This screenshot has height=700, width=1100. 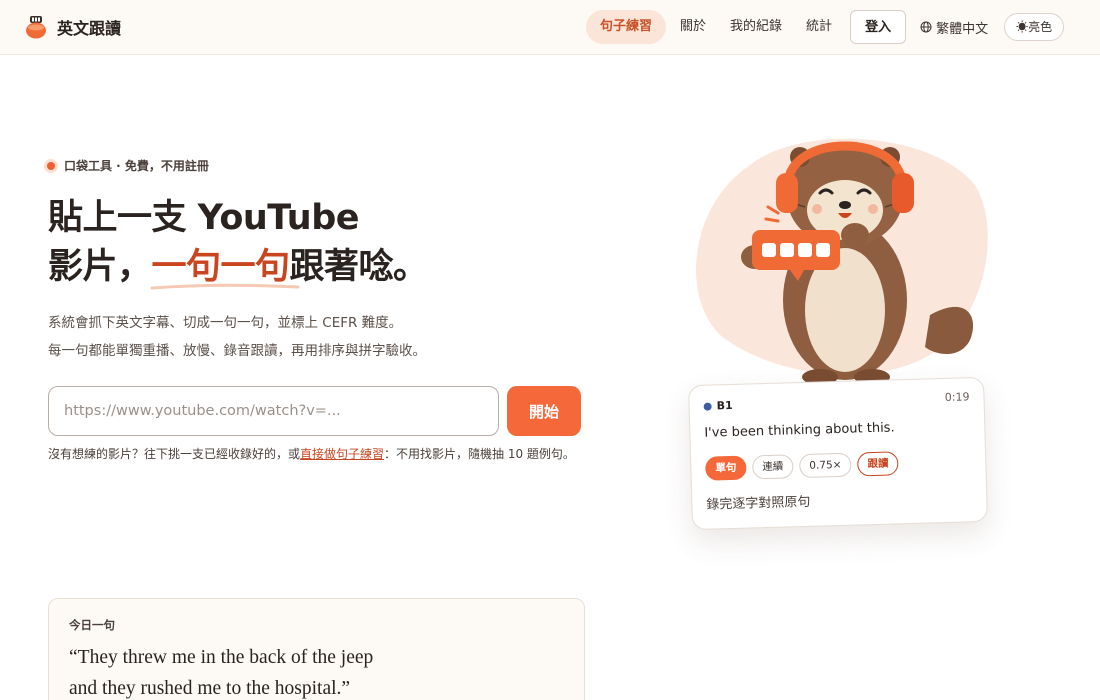 I want to click on start-button: 開始, so click(x=544, y=411).